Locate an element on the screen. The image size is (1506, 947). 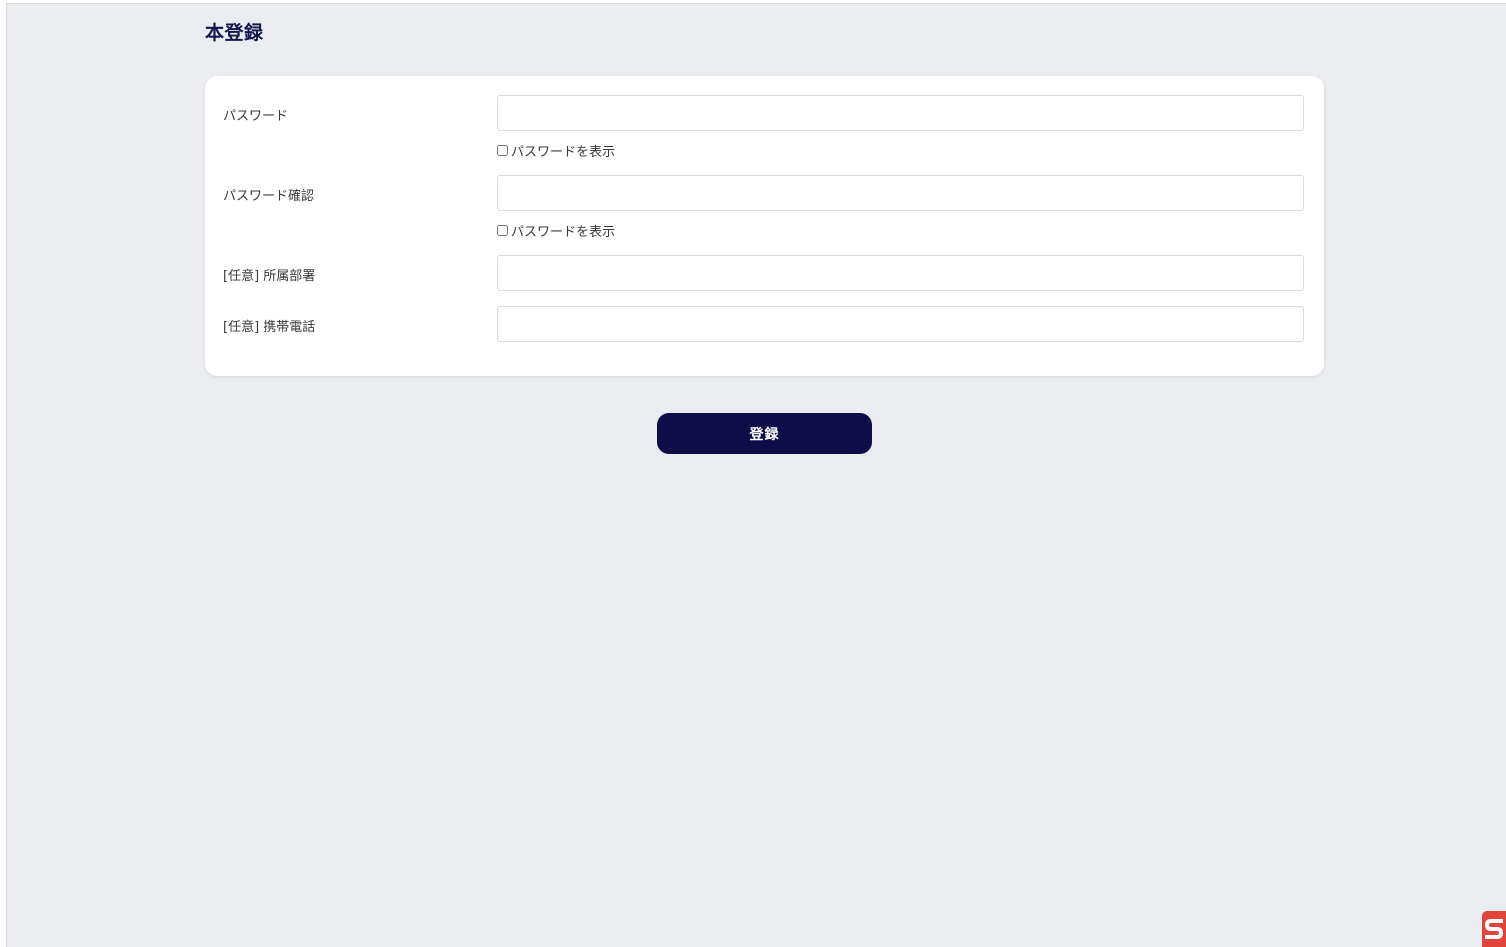
department-label: [任意] 所属部署 is located at coordinates (269, 276).